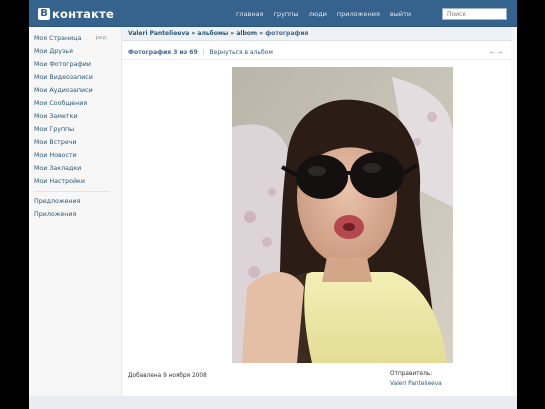 The height and width of the screenshot is (409, 545). I want to click on sidebar-item-videos: Мои Видеозаписи, so click(74, 77).